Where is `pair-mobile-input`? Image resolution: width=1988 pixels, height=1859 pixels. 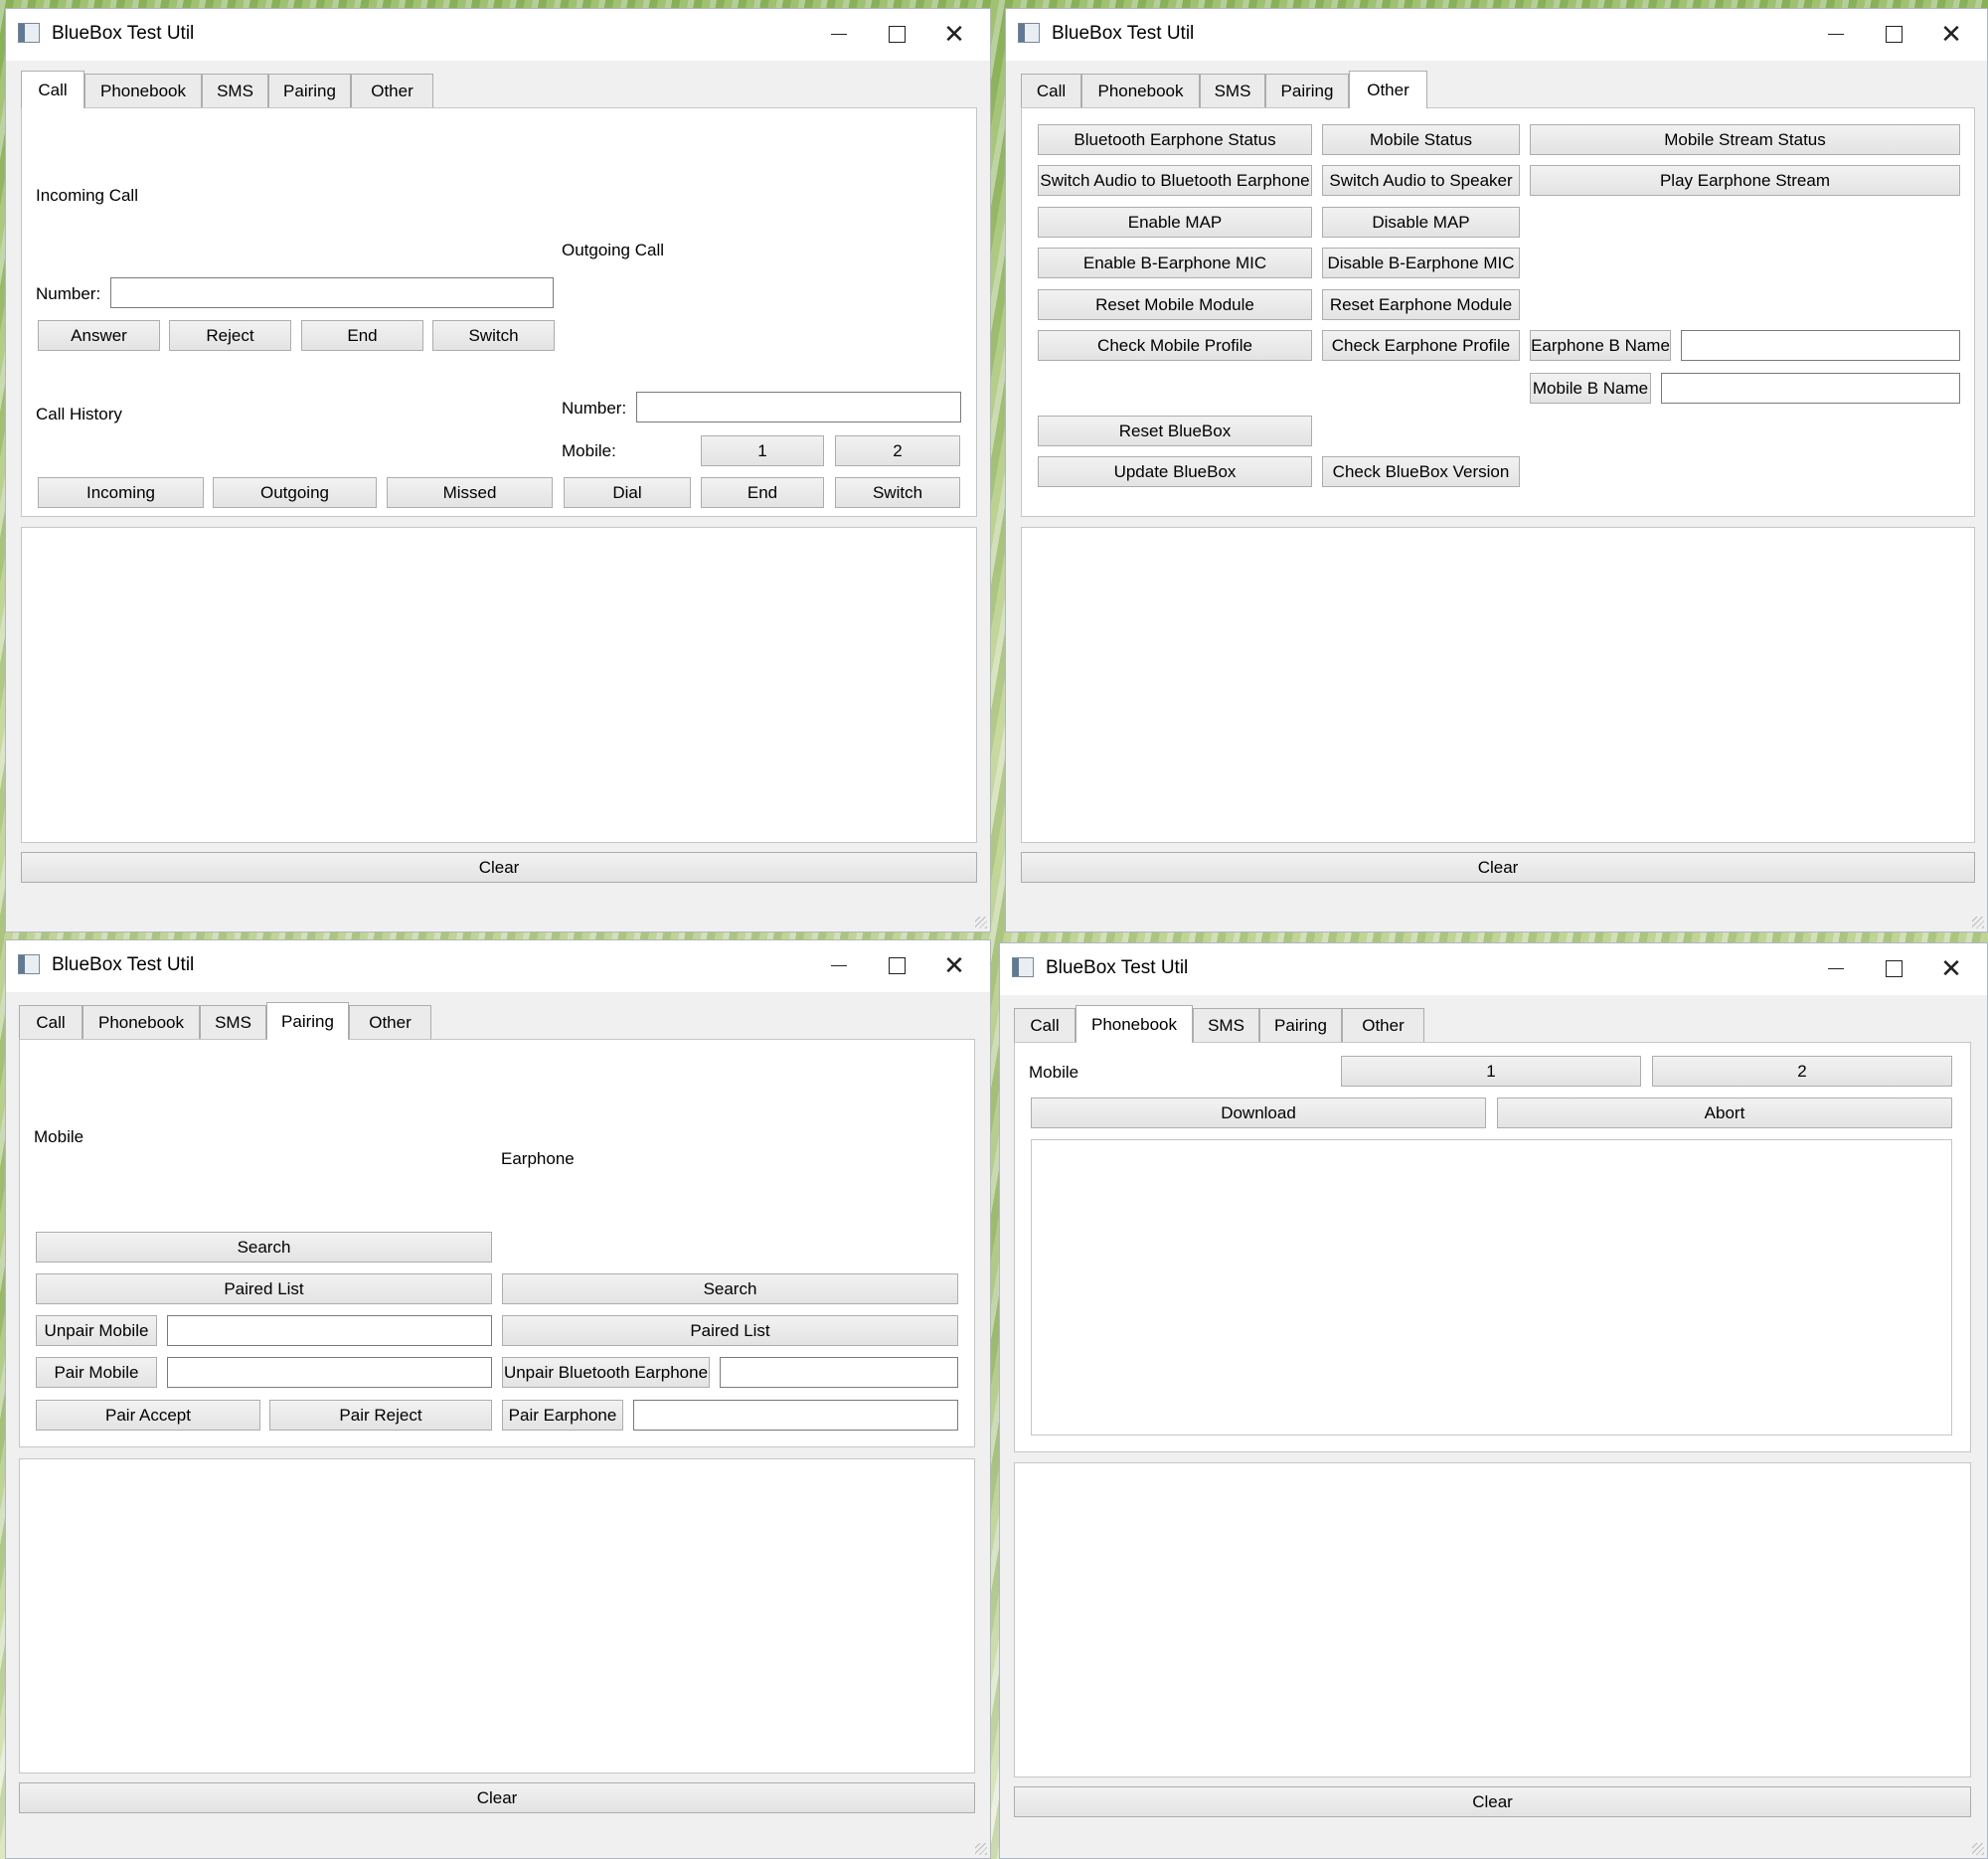
pair-mobile-input is located at coordinates (329, 1372).